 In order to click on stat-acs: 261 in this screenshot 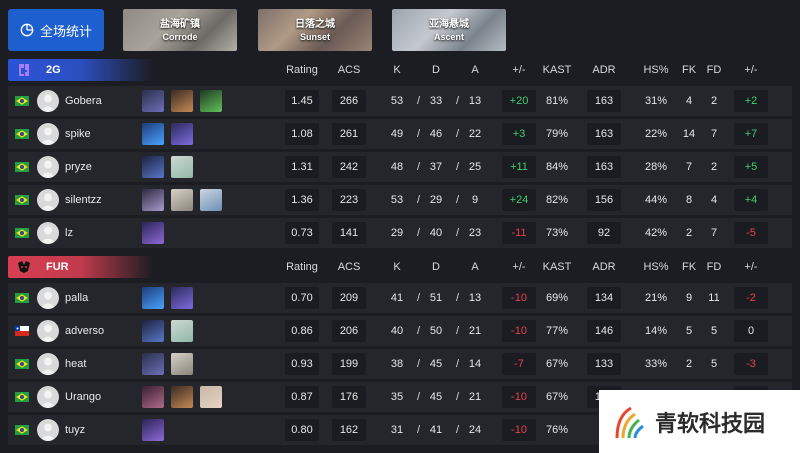, I will do `click(349, 134)`.